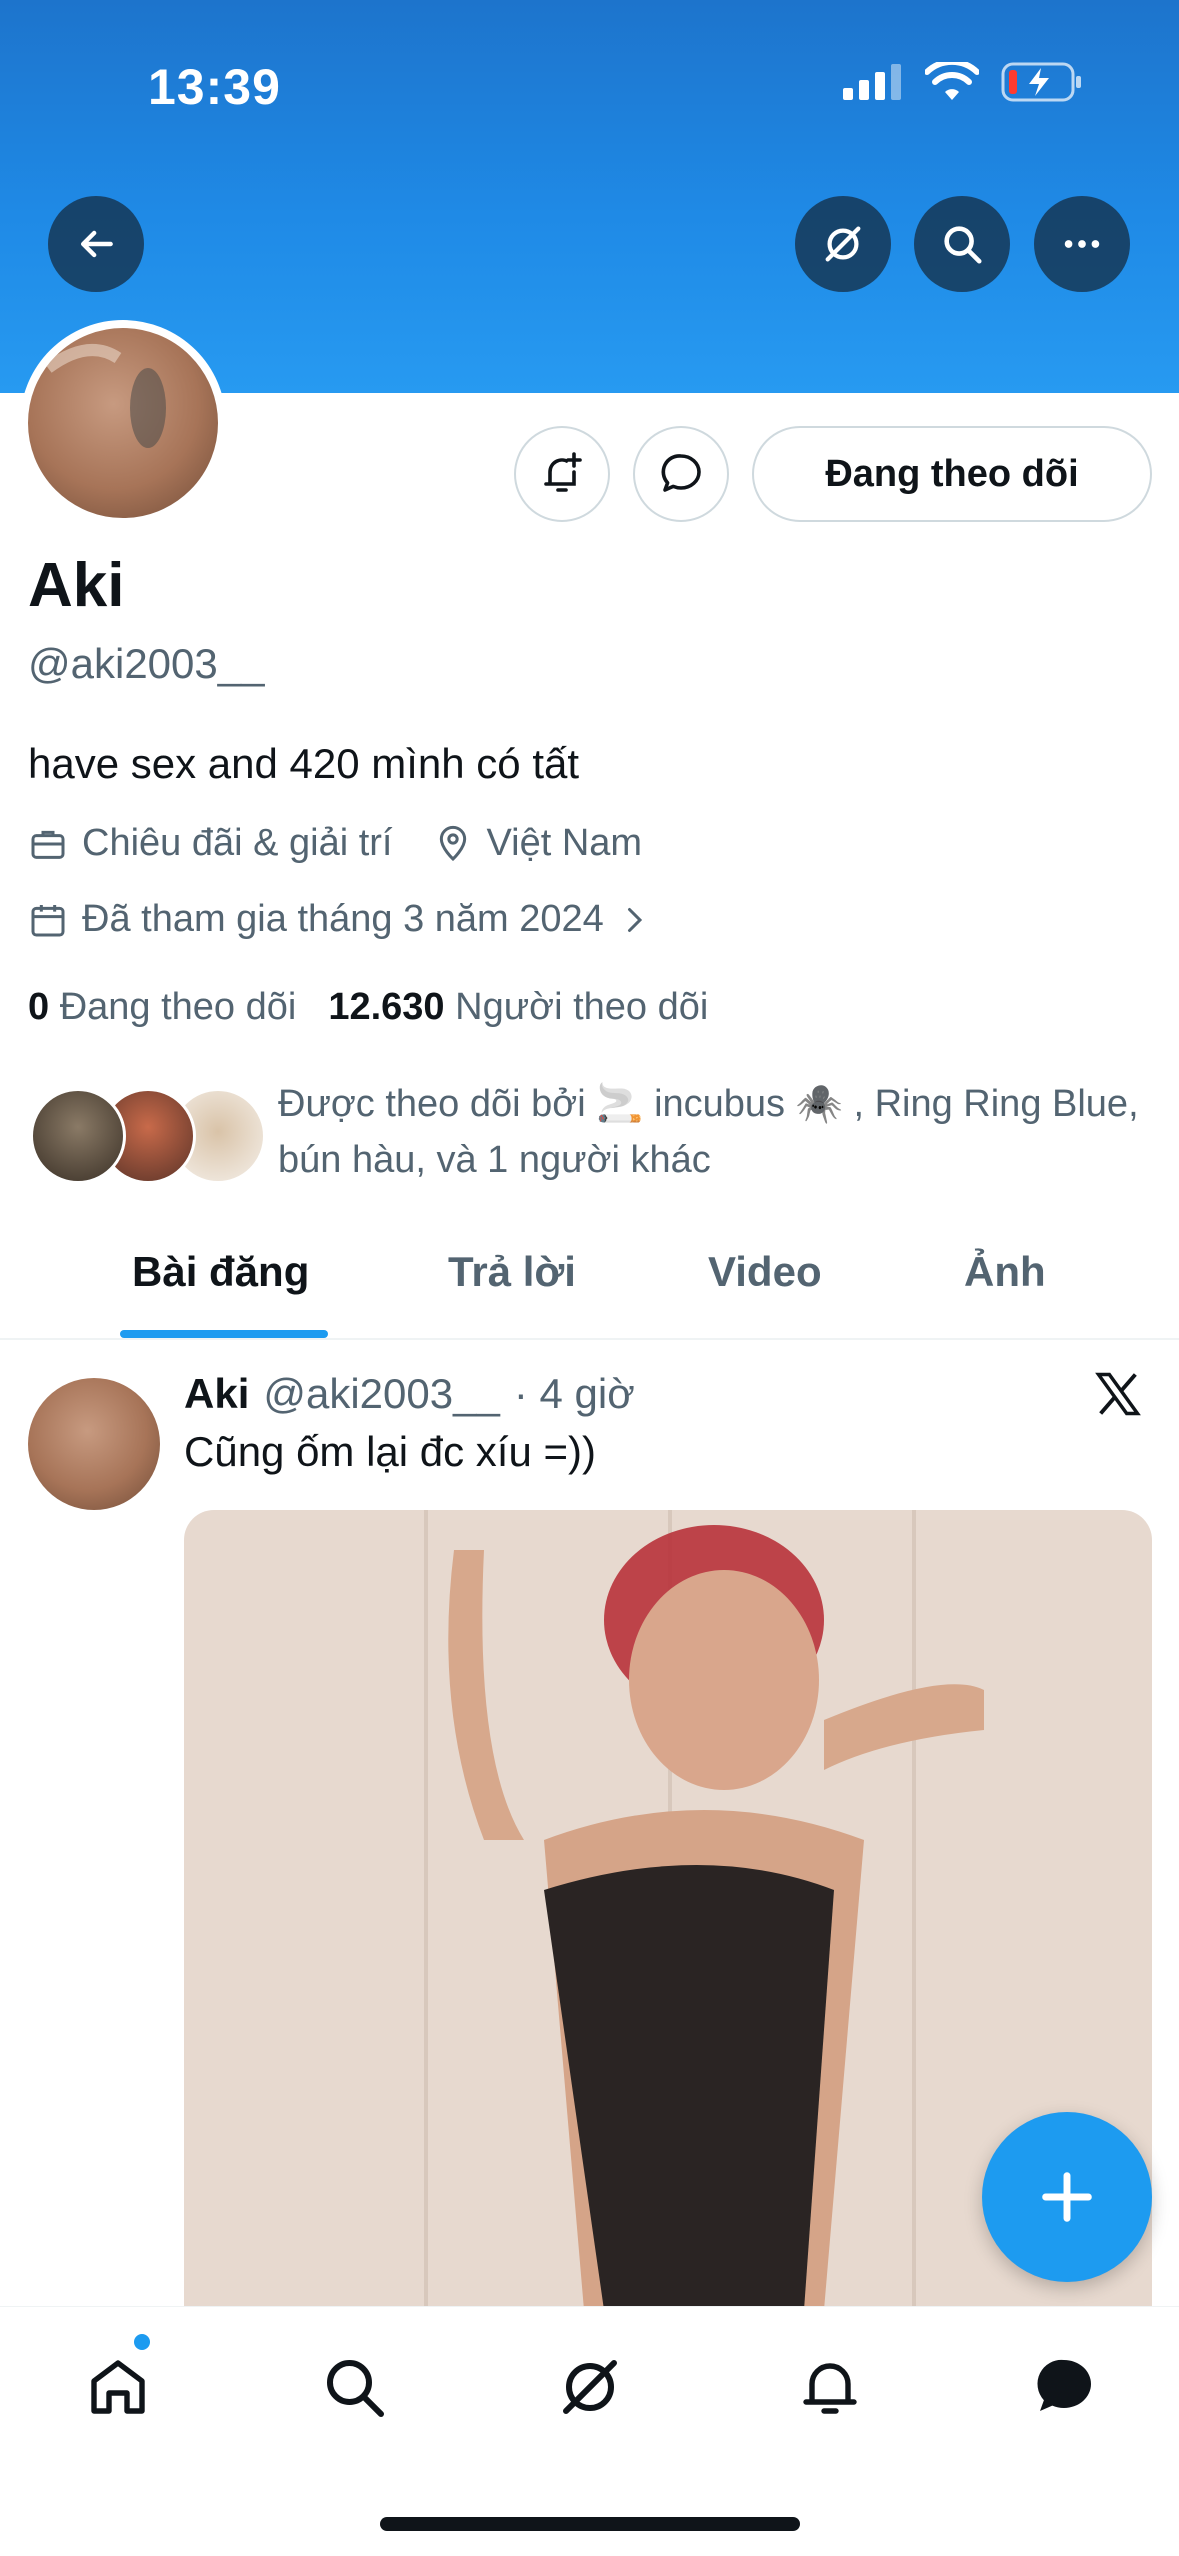  What do you see at coordinates (512, 1272) in the screenshot?
I see `tab-replies: Trả lời` at bounding box center [512, 1272].